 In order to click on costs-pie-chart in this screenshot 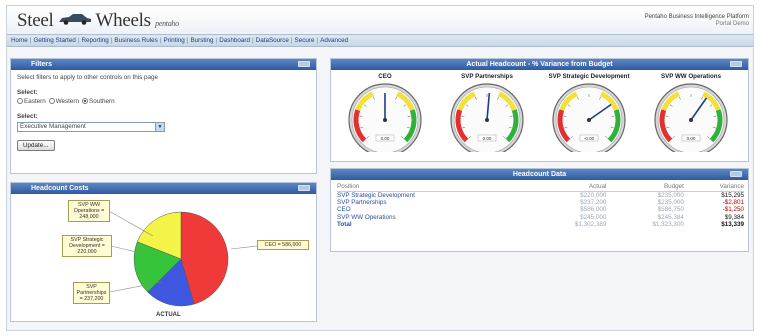, I will do `click(183, 258)`.